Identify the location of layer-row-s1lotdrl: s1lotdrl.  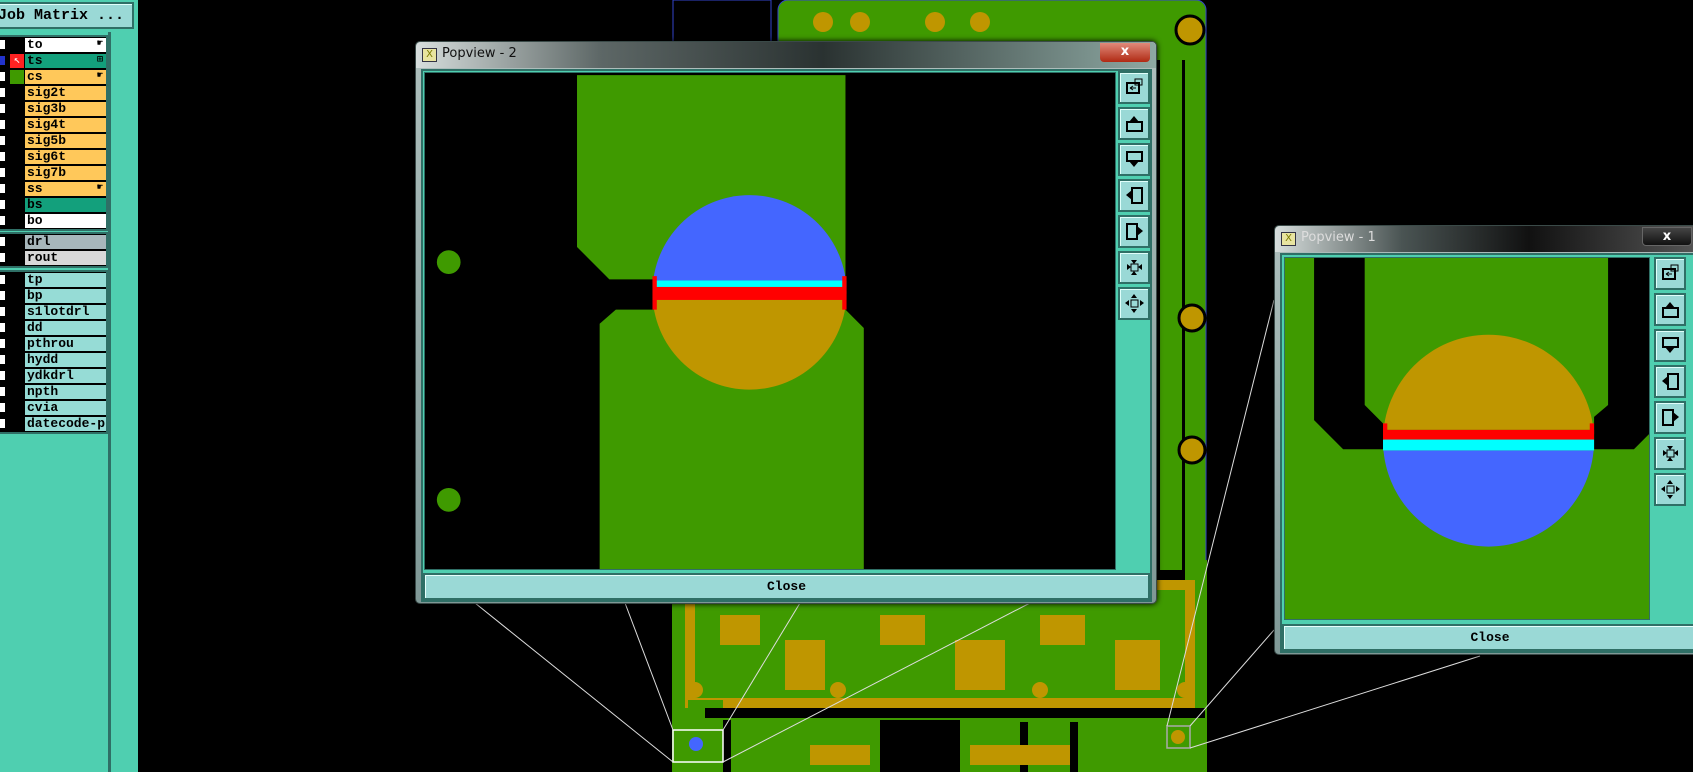
(53, 312).